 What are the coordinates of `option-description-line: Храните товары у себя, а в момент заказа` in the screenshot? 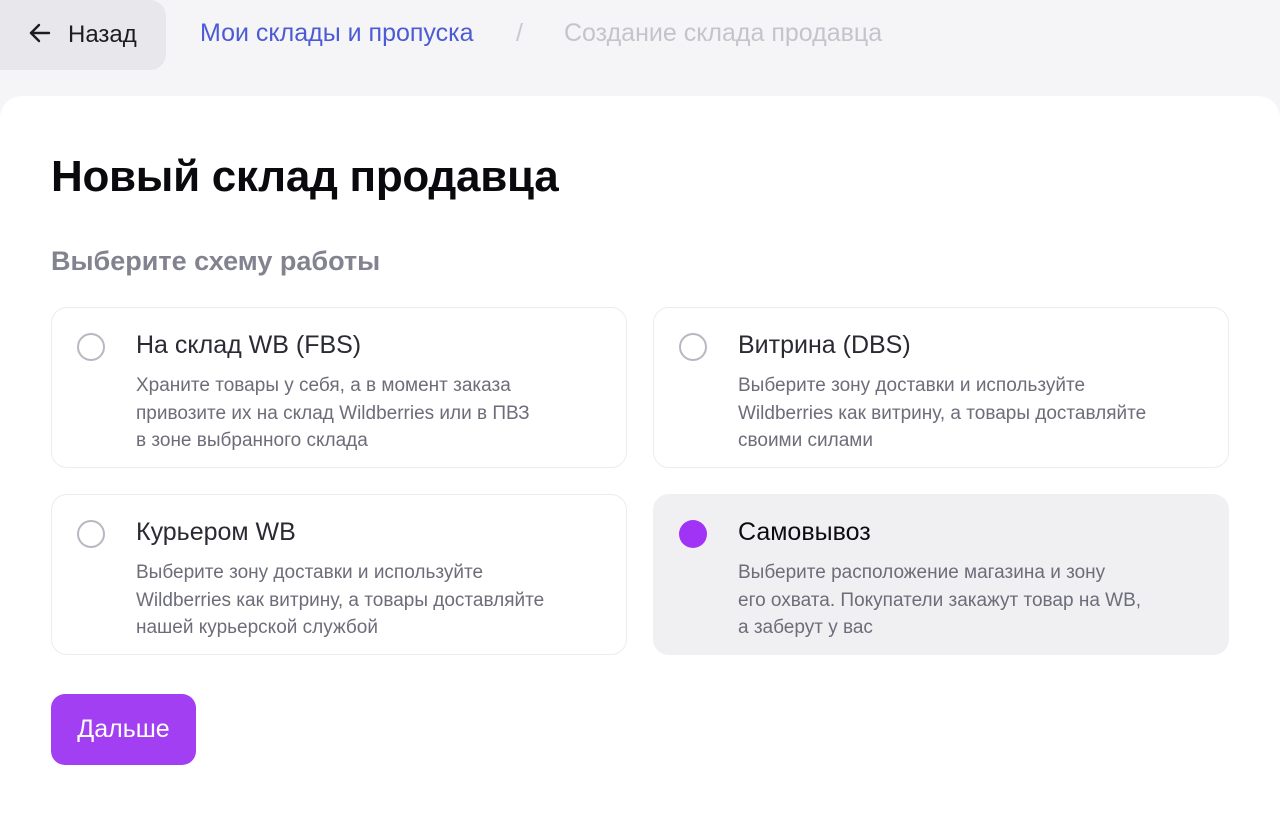 It's located at (323, 385).